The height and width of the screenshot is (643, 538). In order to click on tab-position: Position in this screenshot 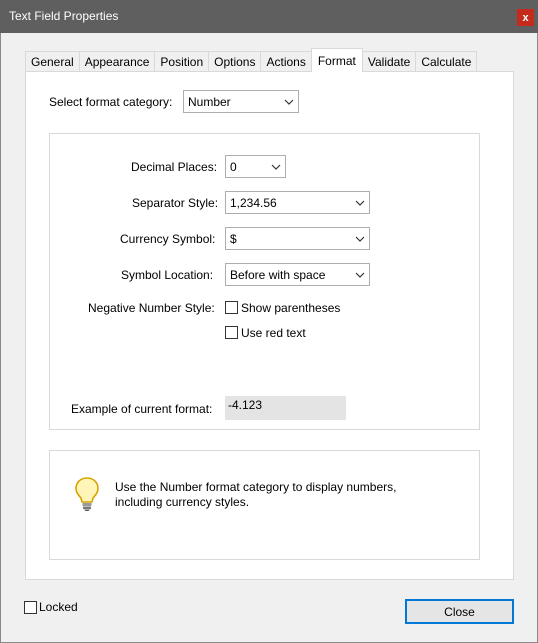, I will do `click(182, 61)`.